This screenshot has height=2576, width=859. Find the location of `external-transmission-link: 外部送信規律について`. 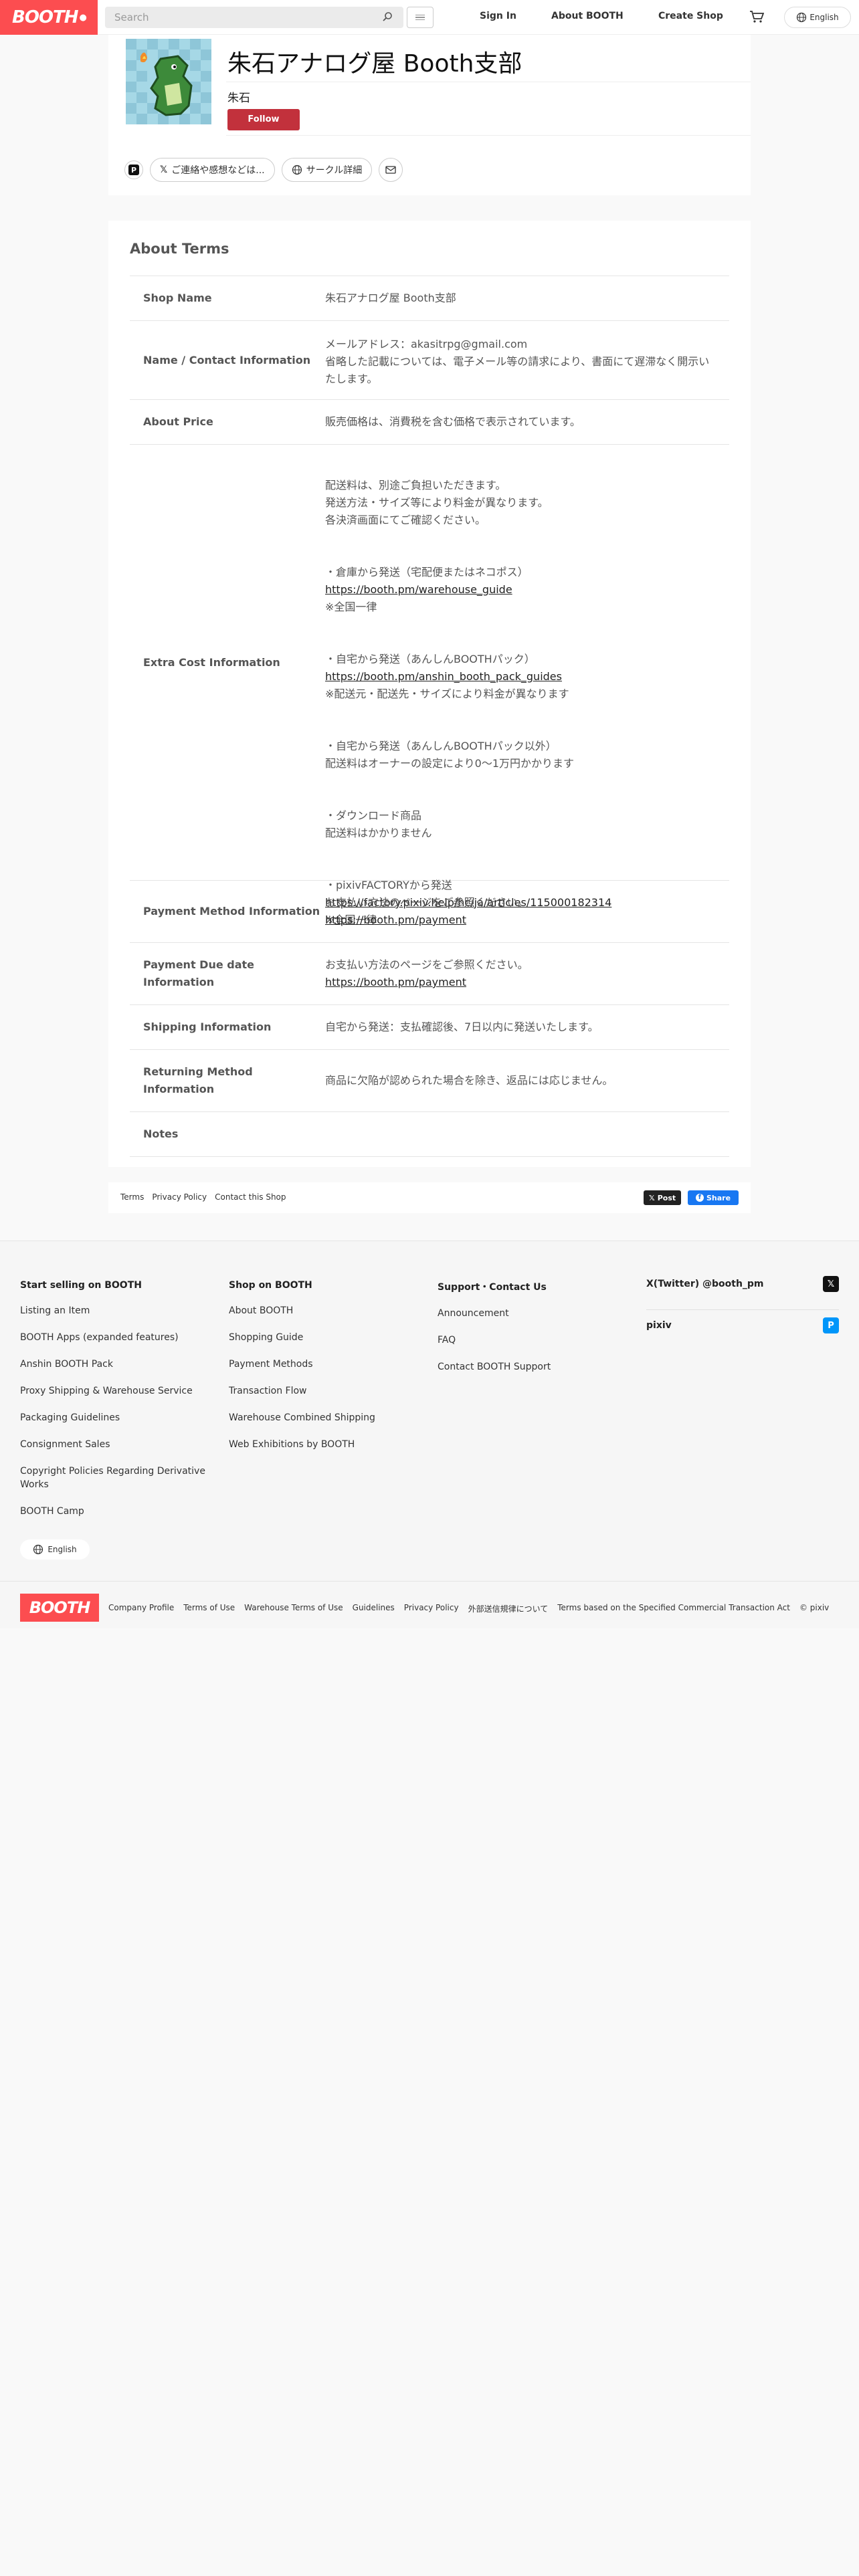

external-transmission-link: 外部送信規律について is located at coordinates (509, 1608).